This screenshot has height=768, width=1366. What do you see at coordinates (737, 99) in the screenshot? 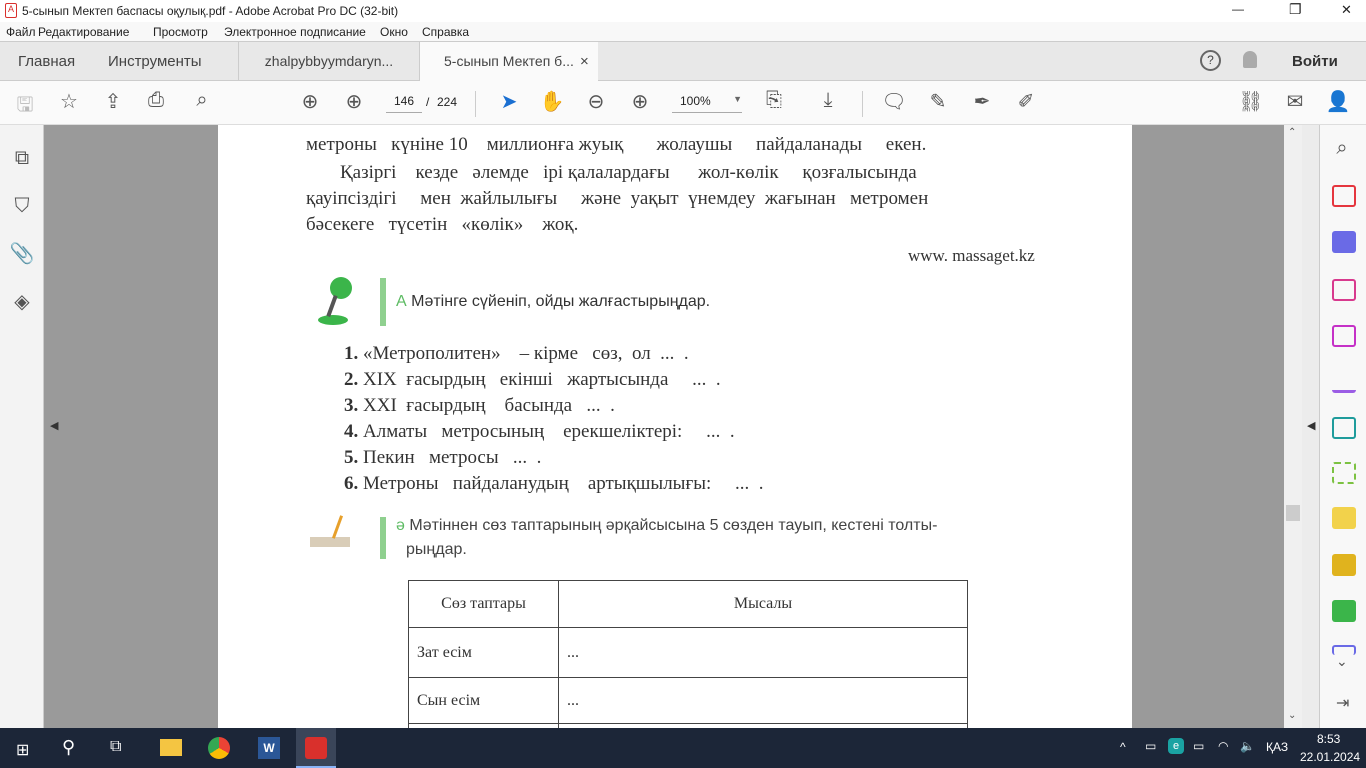
I see `chevron-down-icon: ▼` at bounding box center [737, 99].